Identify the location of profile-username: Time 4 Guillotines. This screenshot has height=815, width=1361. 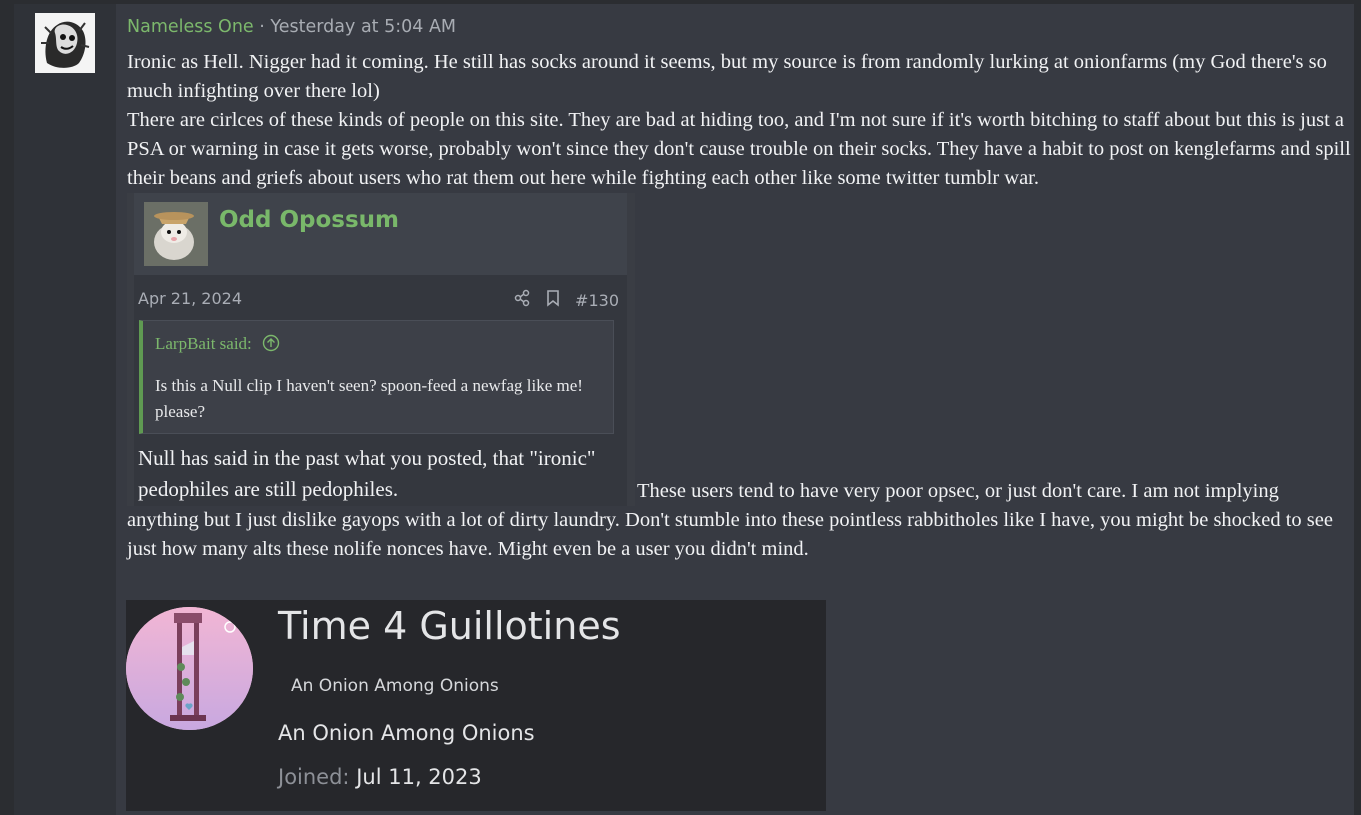
(449, 626).